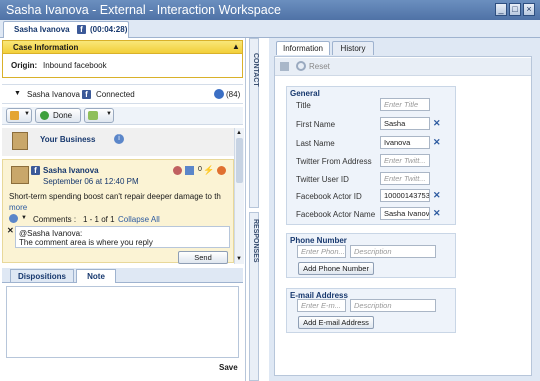 This screenshot has width=540, height=381. I want to click on tab-history: History, so click(353, 48).